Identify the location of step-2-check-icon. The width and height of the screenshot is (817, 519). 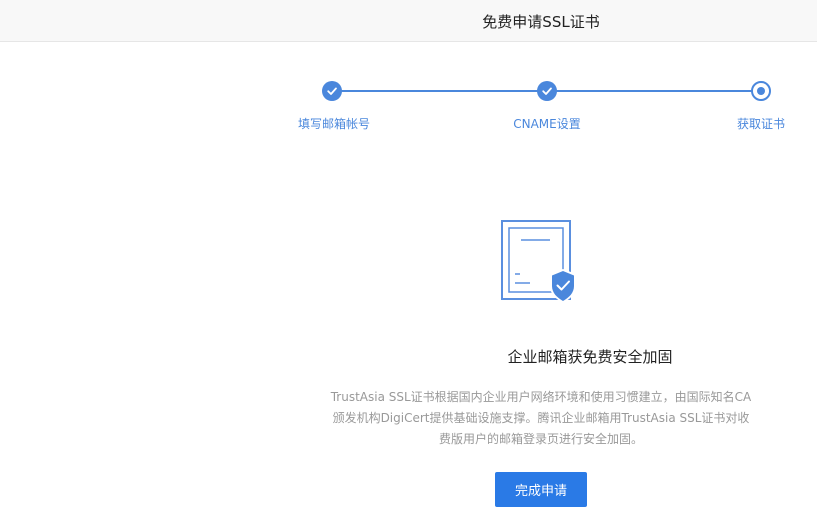
(547, 91).